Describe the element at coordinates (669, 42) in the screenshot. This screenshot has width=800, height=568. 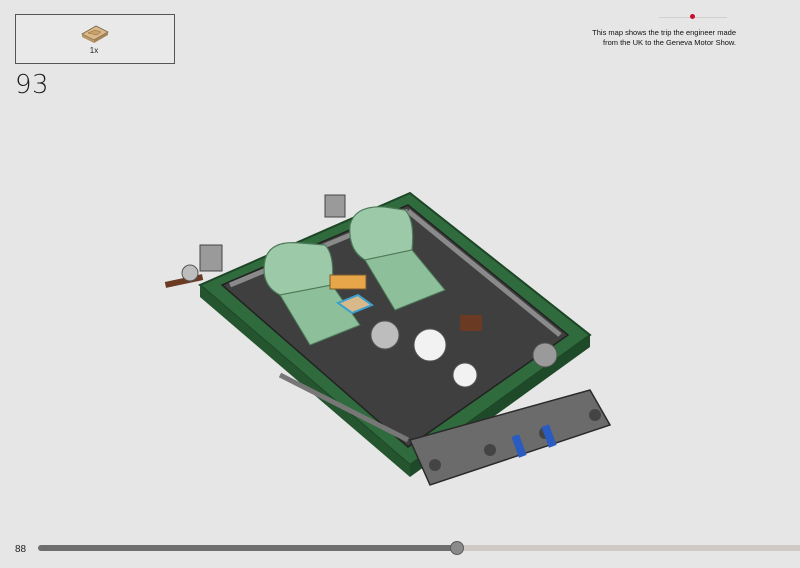
I see `map-note-line2: from the UK to the Geneva Motor Show.` at that location.